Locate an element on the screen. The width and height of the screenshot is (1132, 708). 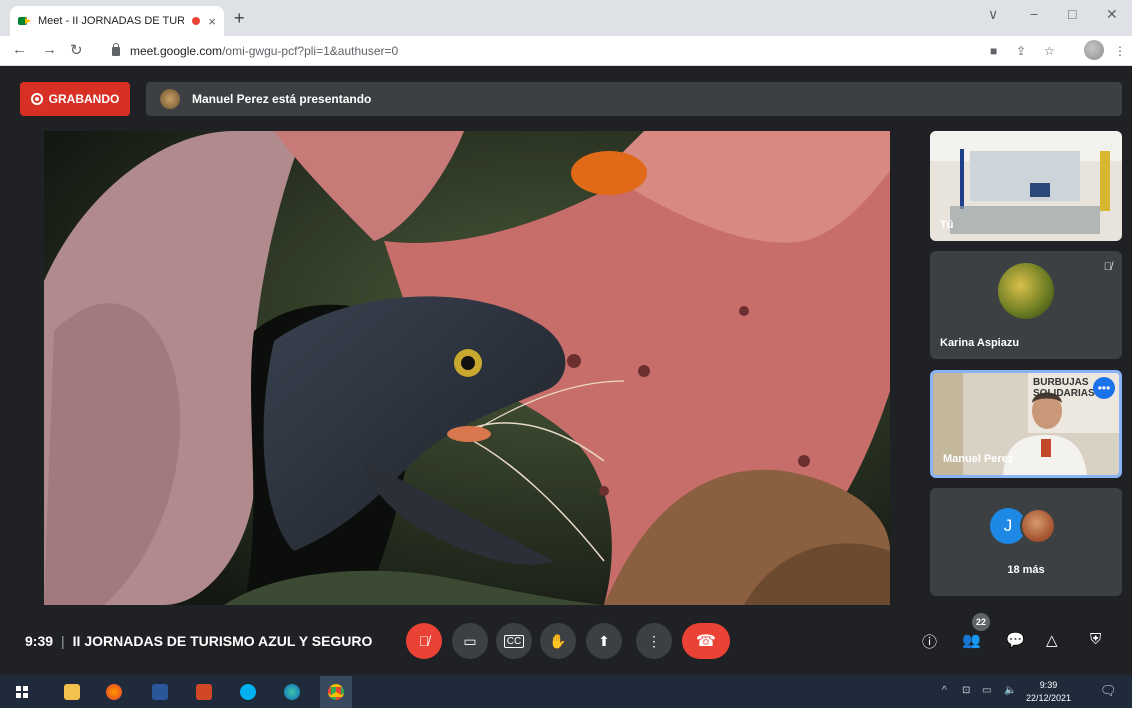
record-icon is located at coordinates (36, 99).